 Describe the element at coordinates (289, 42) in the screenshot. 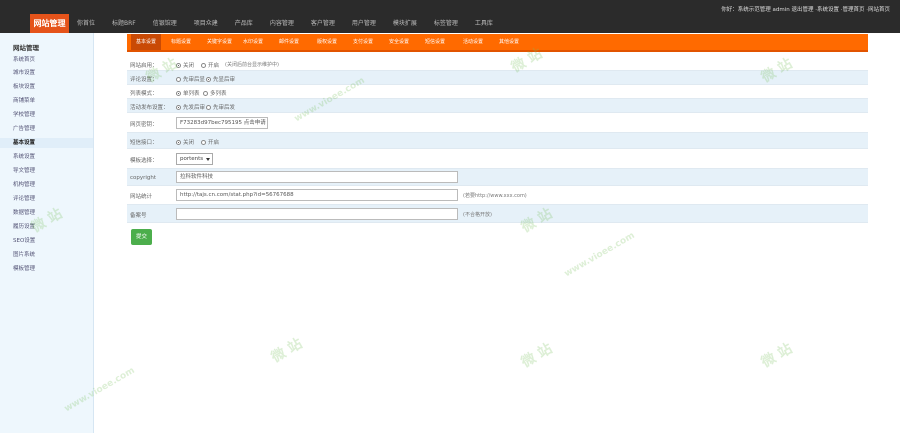

I see `tab-mail: 邮件设置` at that location.